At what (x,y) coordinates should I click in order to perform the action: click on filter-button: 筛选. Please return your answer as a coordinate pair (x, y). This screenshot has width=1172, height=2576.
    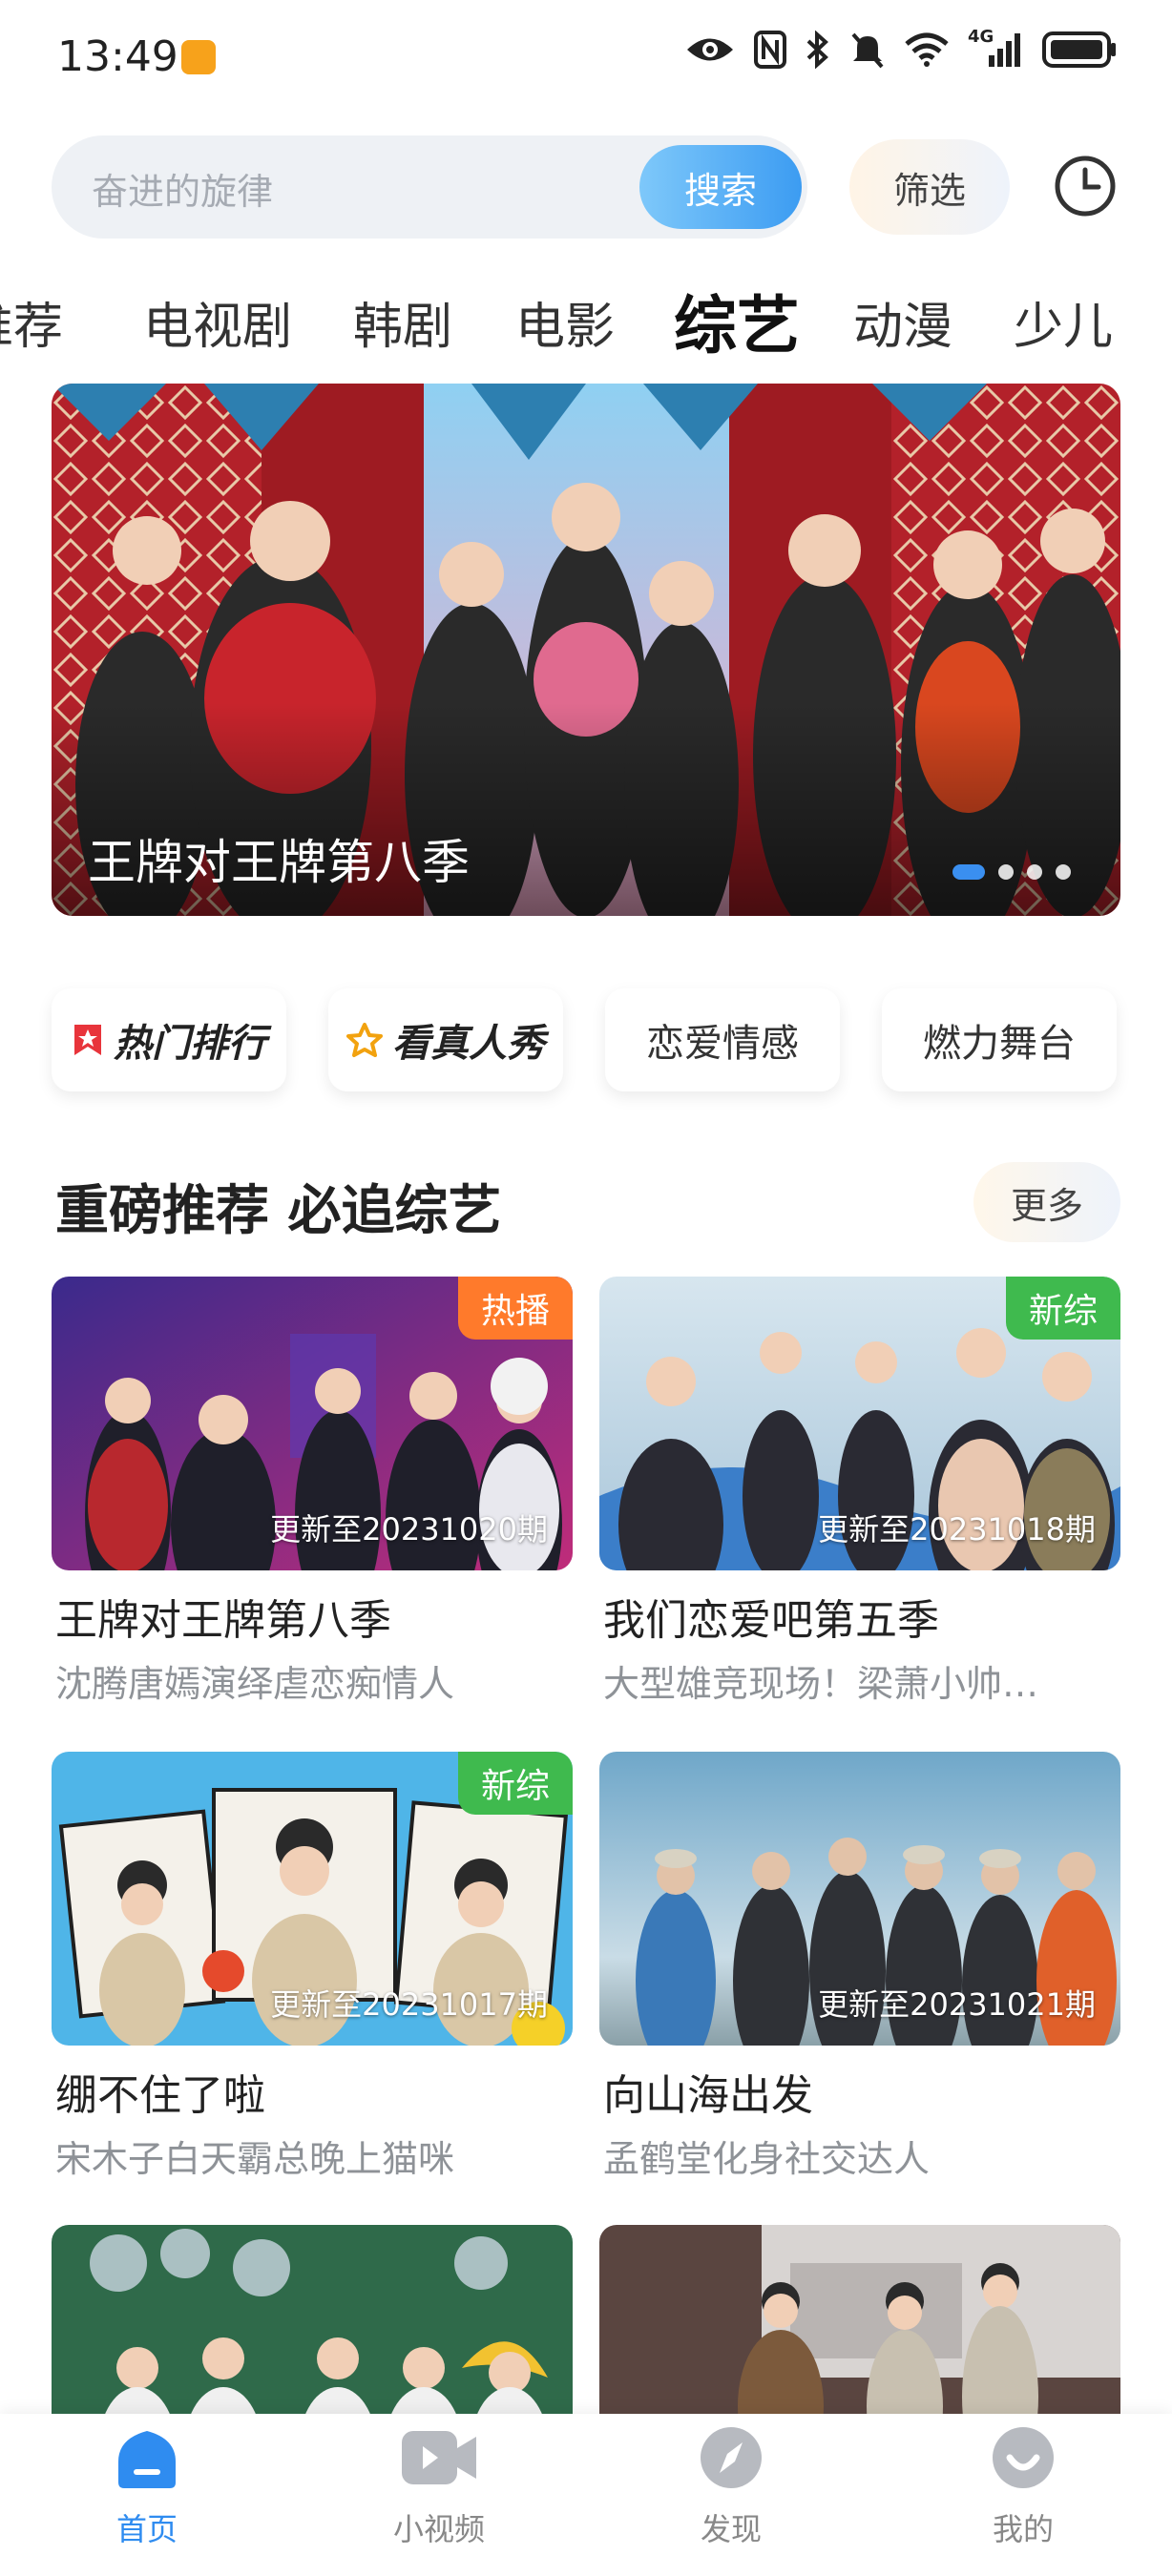
    Looking at the image, I should click on (930, 187).